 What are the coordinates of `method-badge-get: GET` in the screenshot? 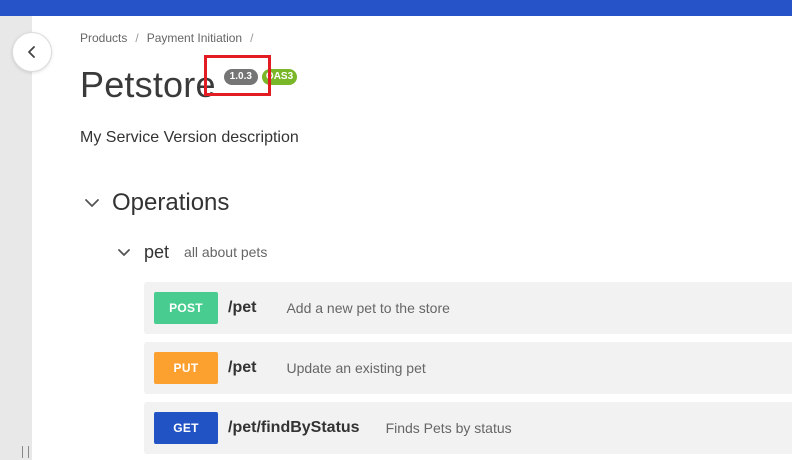 It's located at (186, 428).